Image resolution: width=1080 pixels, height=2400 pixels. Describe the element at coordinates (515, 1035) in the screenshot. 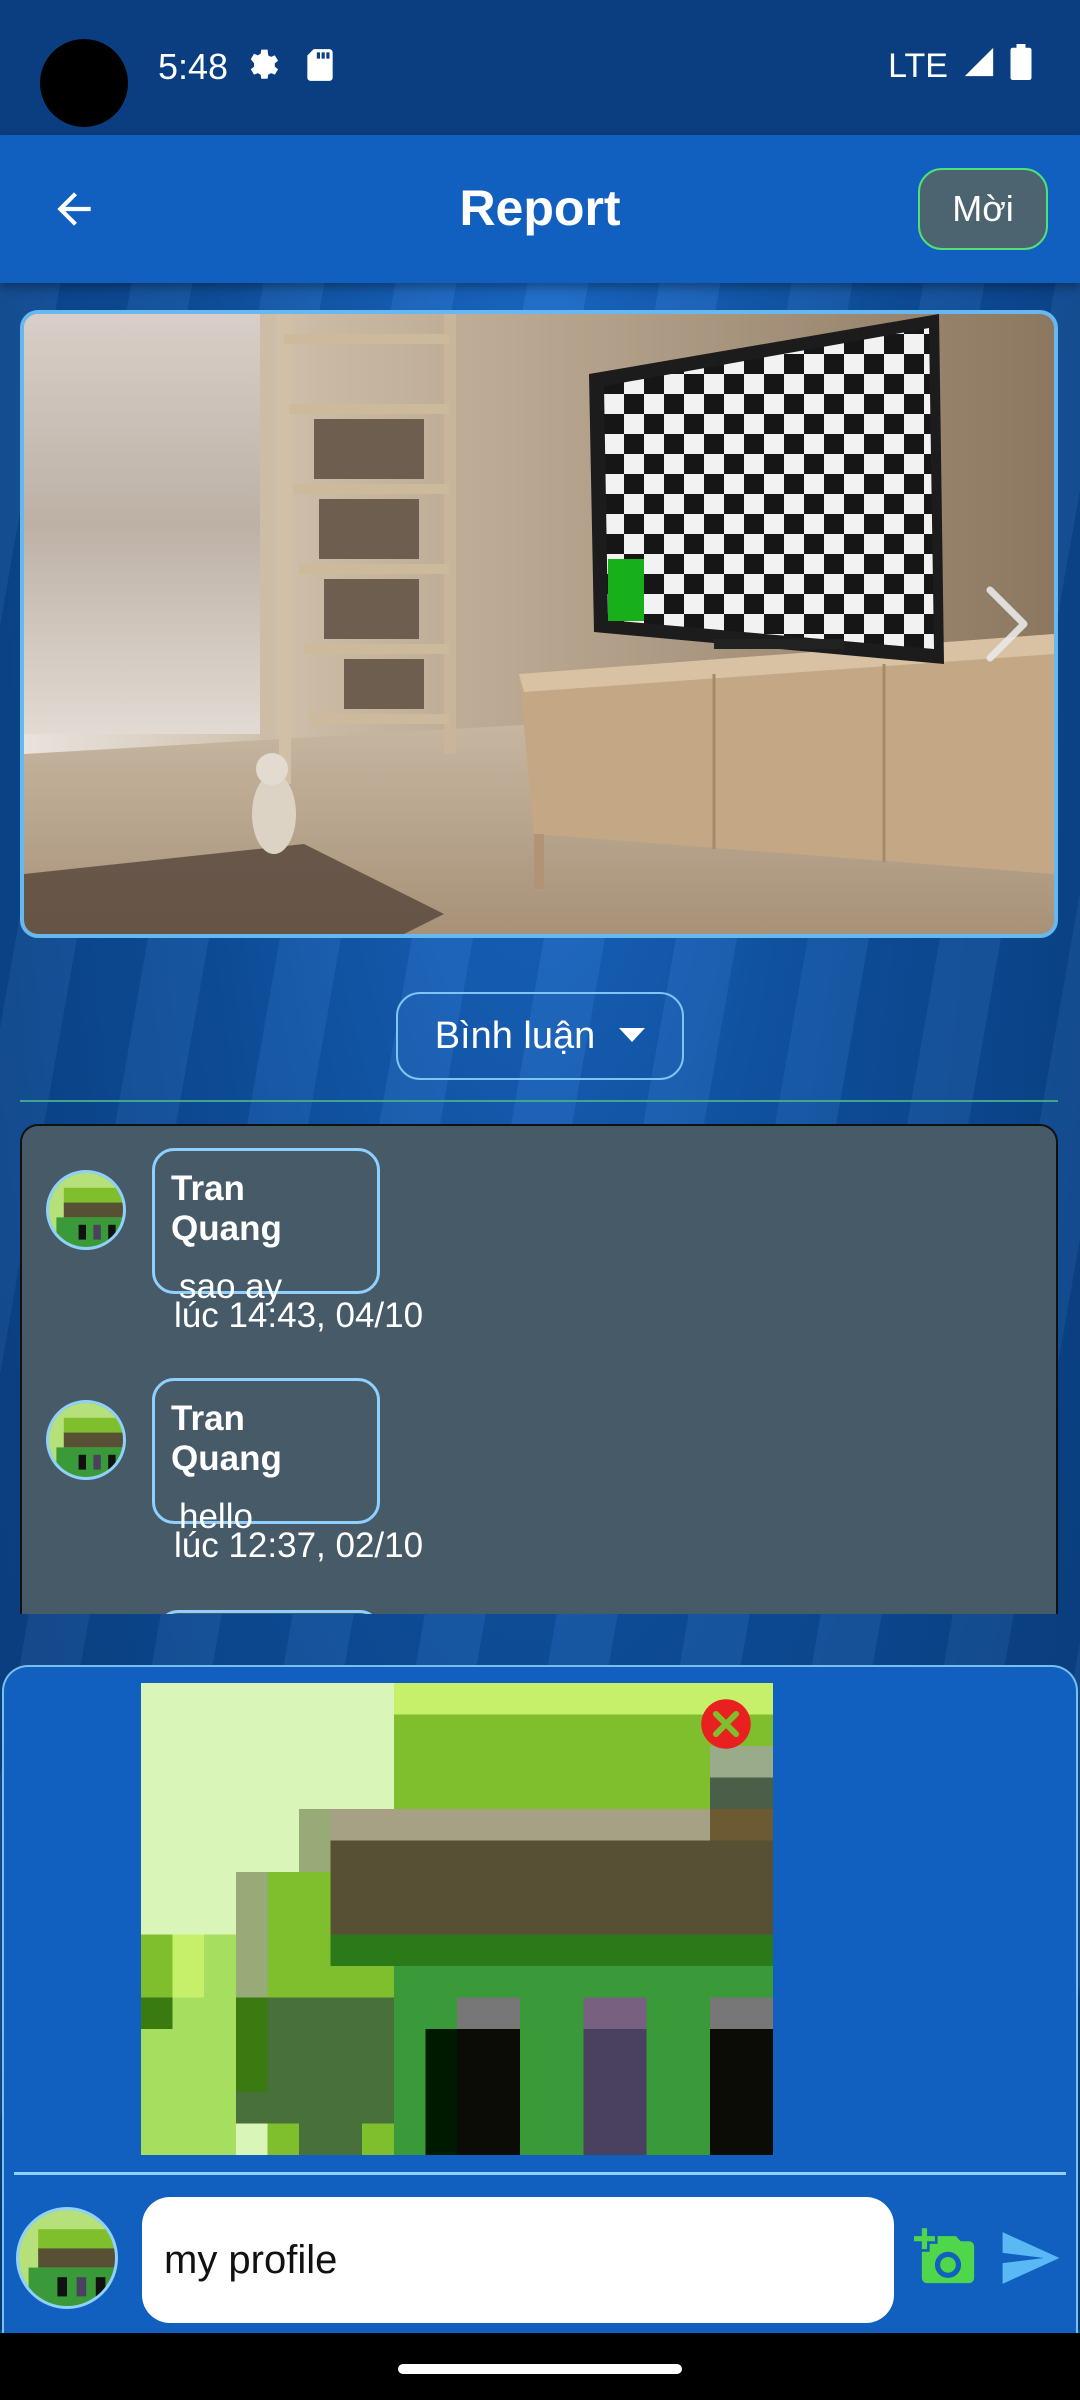

I see `comments-filter-label: Bình luận` at that location.